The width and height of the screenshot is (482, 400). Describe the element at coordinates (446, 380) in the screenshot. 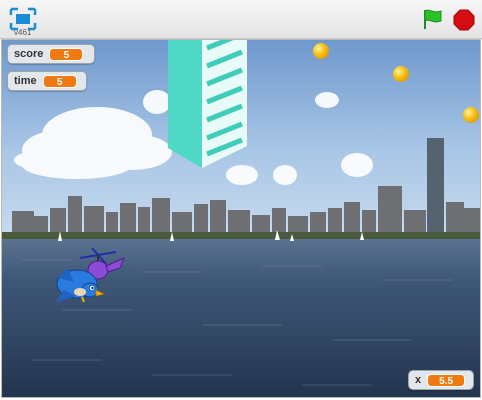

I see `x-value: 5.5` at that location.